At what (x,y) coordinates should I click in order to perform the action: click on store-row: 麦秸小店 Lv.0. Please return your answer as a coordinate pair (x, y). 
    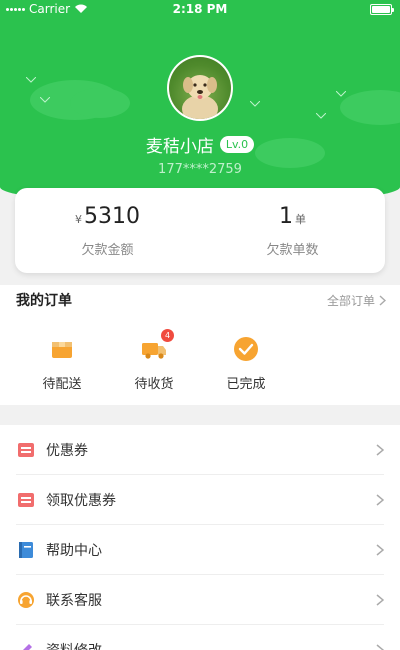
    Looking at the image, I should click on (200, 144).